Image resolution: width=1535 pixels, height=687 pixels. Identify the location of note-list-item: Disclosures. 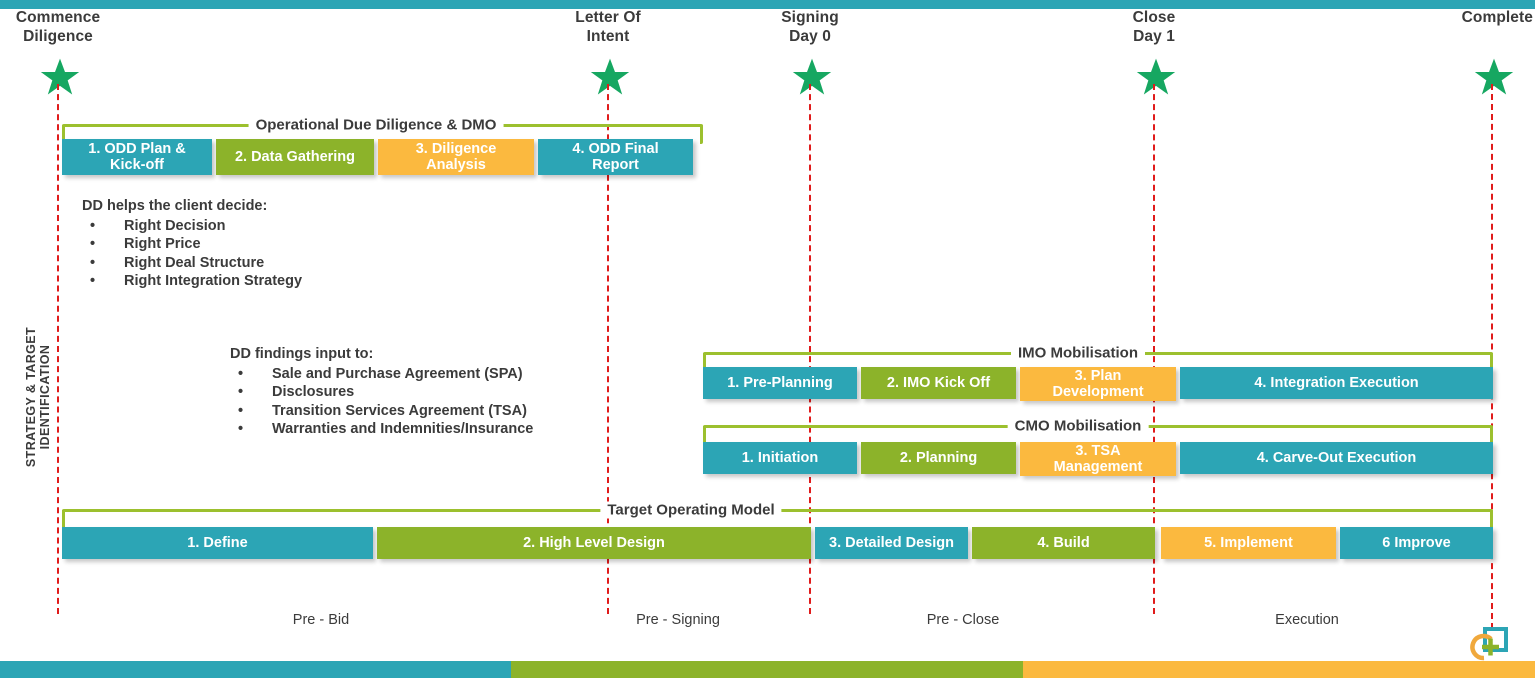
(381, 392).